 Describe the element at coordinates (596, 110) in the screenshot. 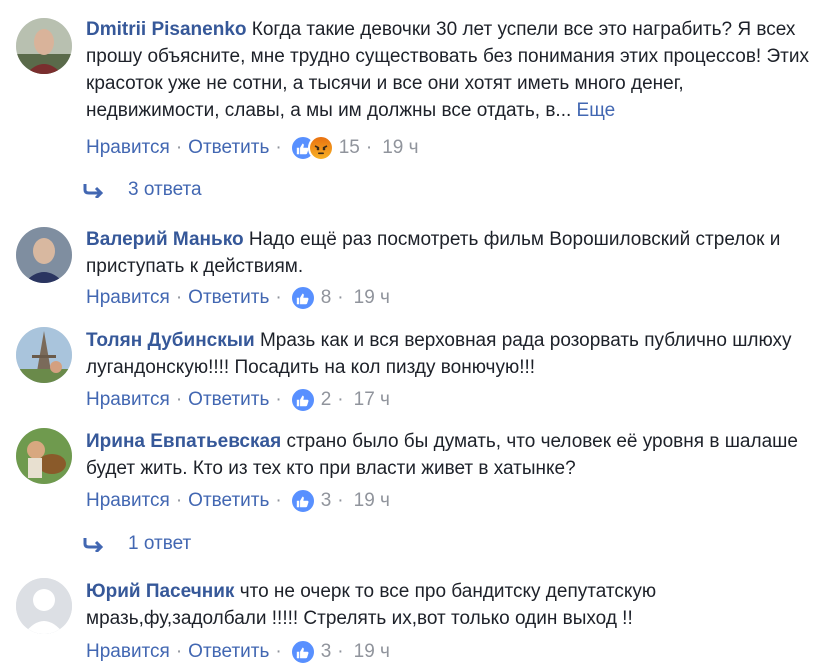

I see `see-more-link: Еще` at that location.